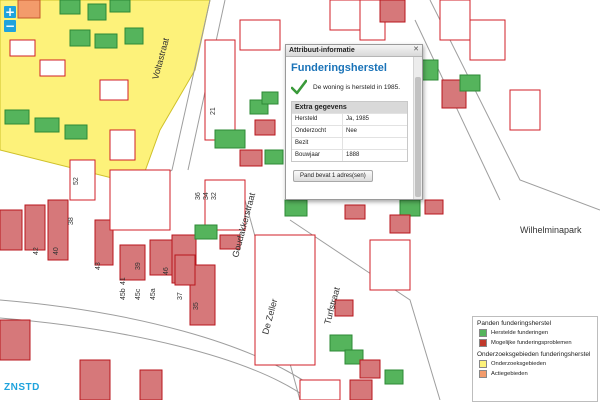 This screenshot has width=600, height=402. Describe the element at coordinates (339, 68) in the screenshot. I see `popup-heading: Funderingsherstel` at that location.